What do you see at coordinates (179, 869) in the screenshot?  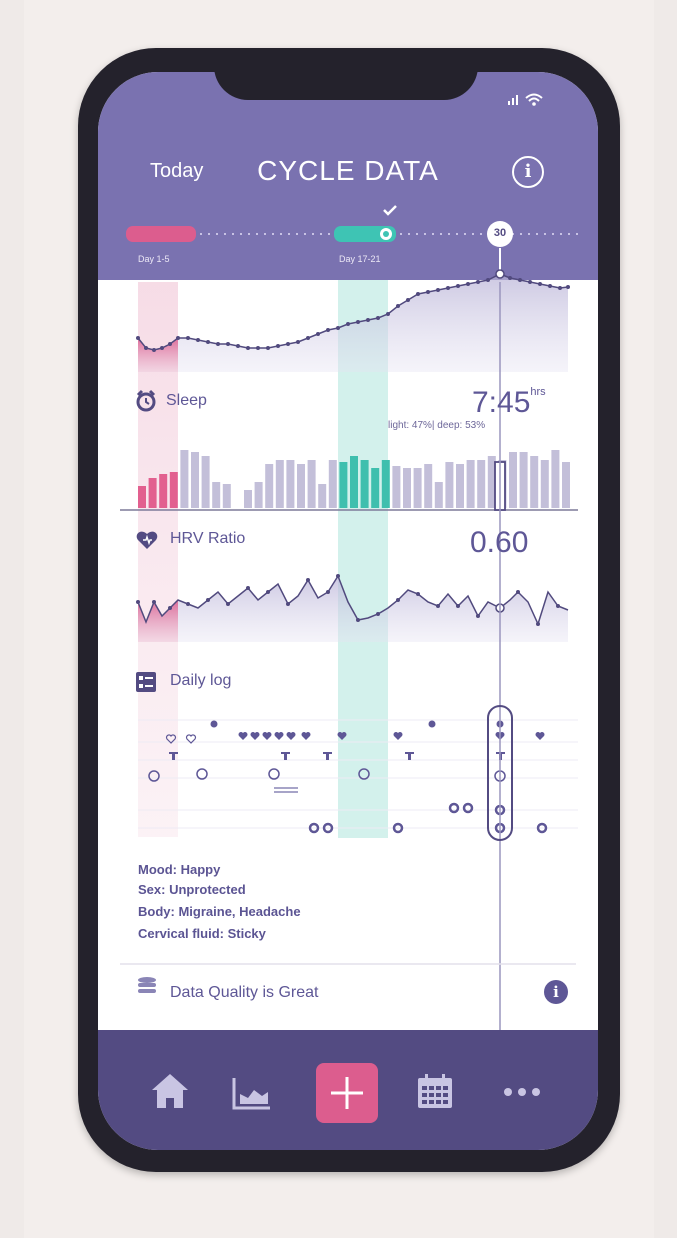 I see `log-mood: Mood: Happy` at bounding box center [179, 869].